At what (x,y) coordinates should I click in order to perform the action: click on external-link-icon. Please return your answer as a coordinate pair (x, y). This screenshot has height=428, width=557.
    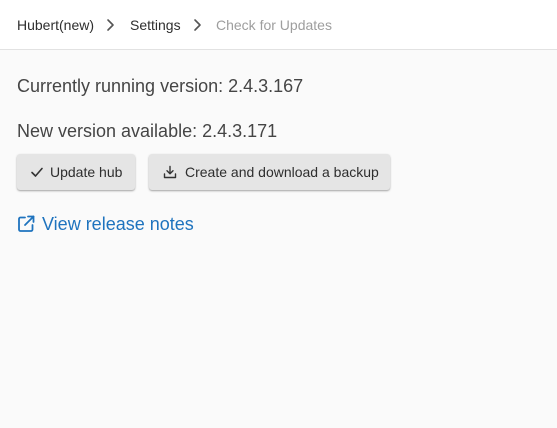
    Looking at the image, I should click on (26, 223).